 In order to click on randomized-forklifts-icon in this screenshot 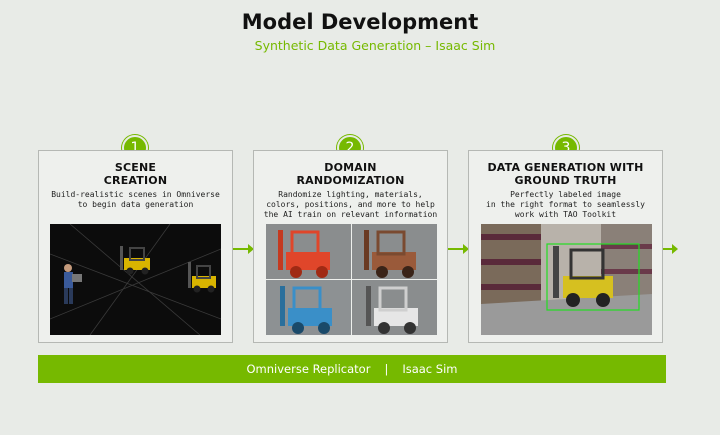, I will do `click(351, 279)`.